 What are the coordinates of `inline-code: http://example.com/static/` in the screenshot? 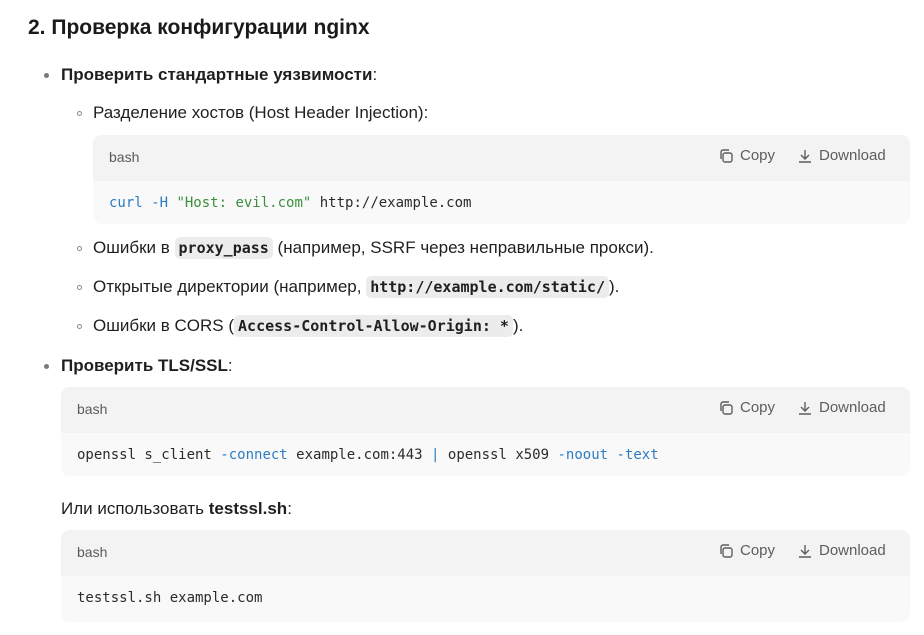 It's located at (487, 287).